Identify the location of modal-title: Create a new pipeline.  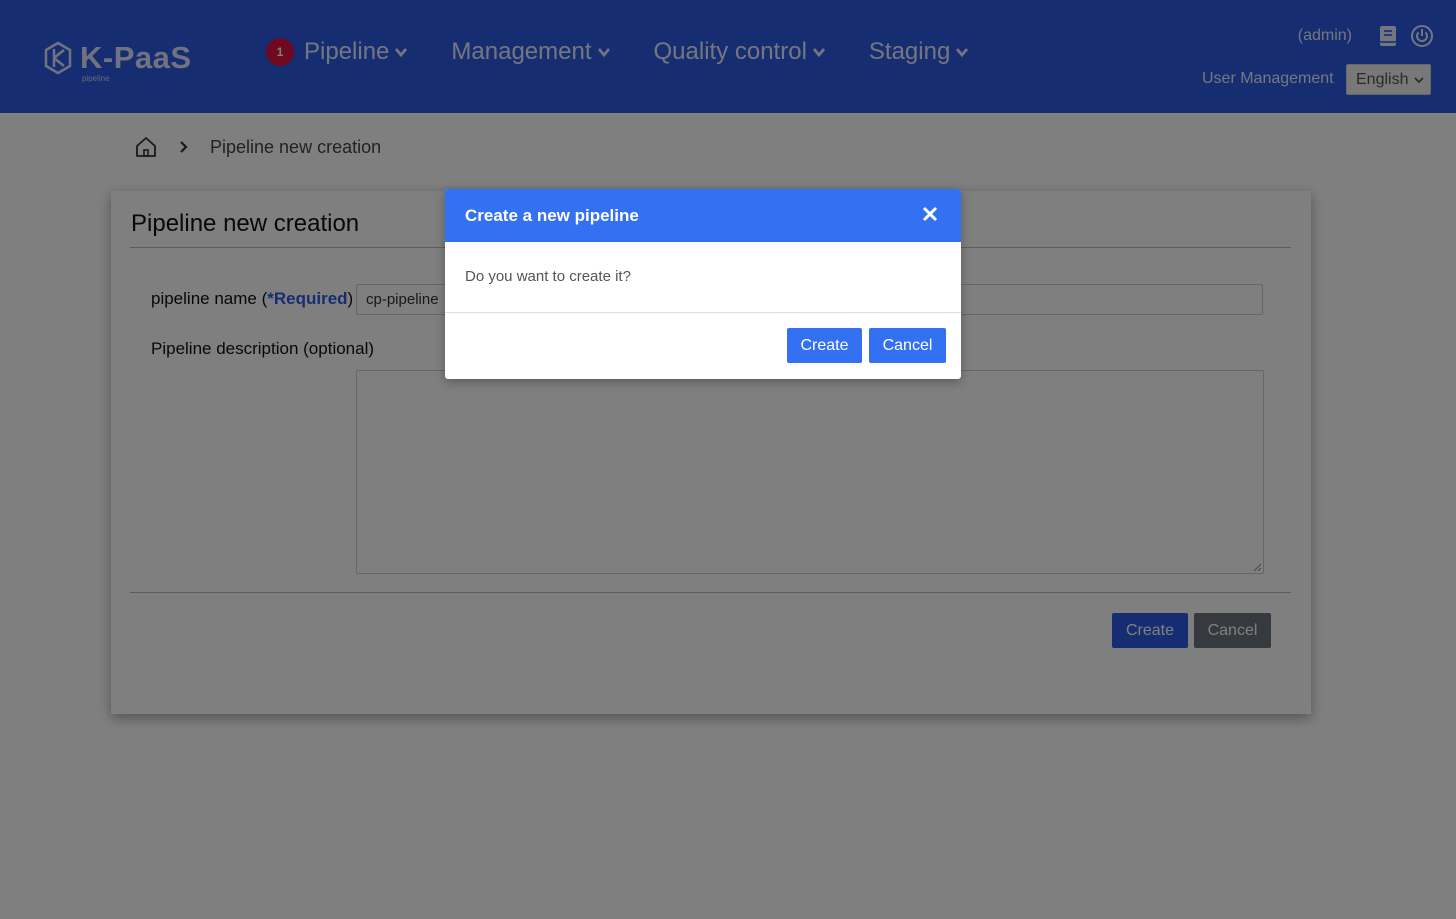
(552, 215).